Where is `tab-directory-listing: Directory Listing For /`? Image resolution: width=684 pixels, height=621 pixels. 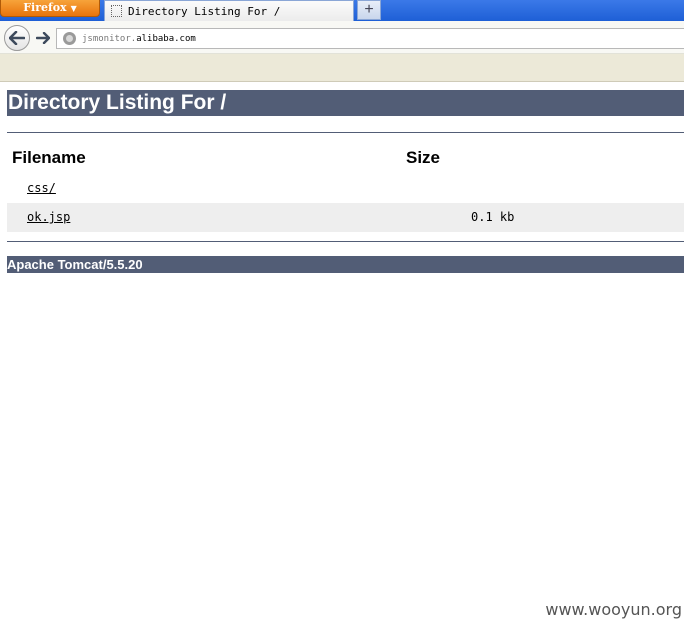 tab-directory-listing: Directory Listing For / is located at coordinates (229, 10).